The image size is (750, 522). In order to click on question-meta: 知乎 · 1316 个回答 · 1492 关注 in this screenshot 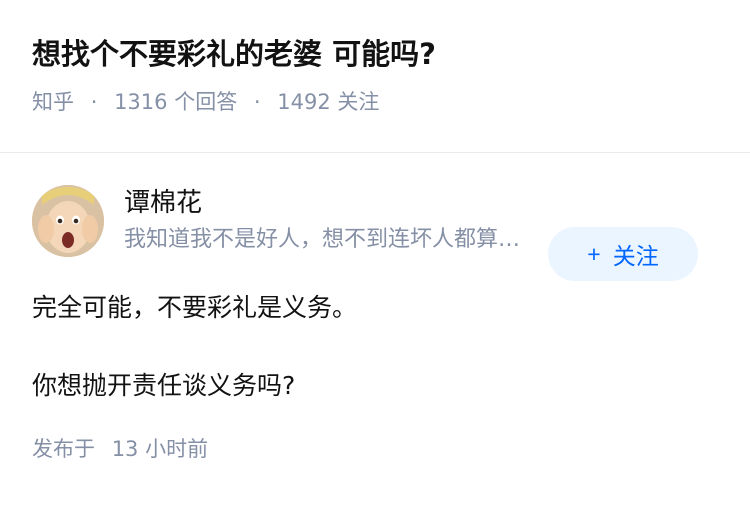, I will do `click(375, 102)`.